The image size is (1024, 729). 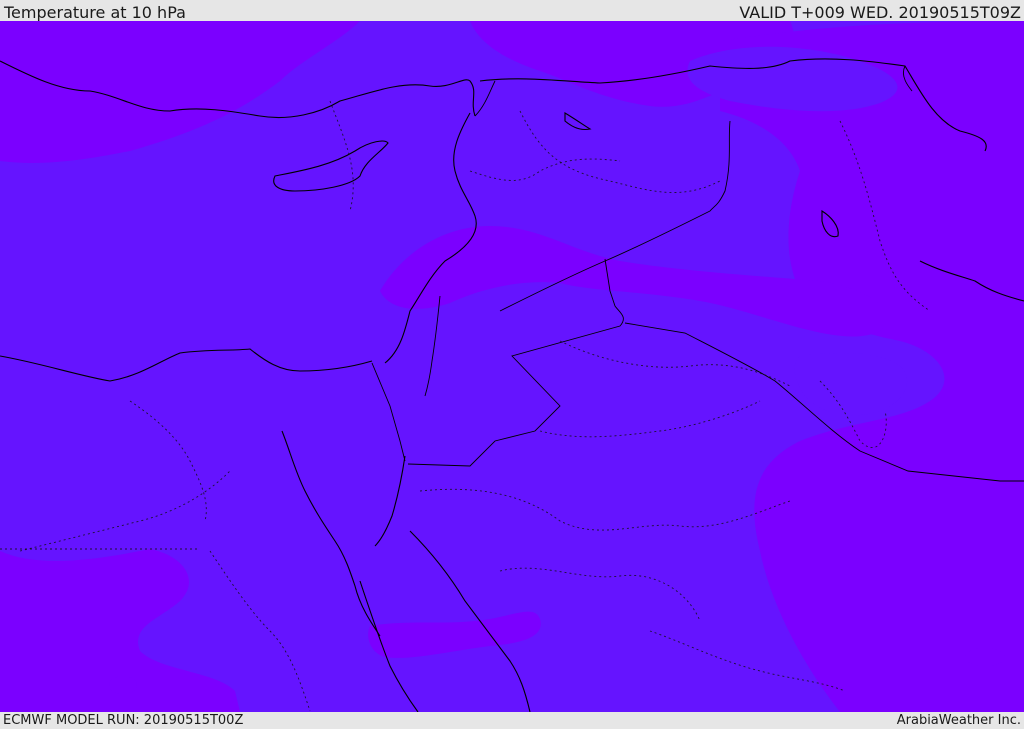 I want to click on valid-time: VALID T+009 WED. 20190515T09Z, so click(x=880, y=12).